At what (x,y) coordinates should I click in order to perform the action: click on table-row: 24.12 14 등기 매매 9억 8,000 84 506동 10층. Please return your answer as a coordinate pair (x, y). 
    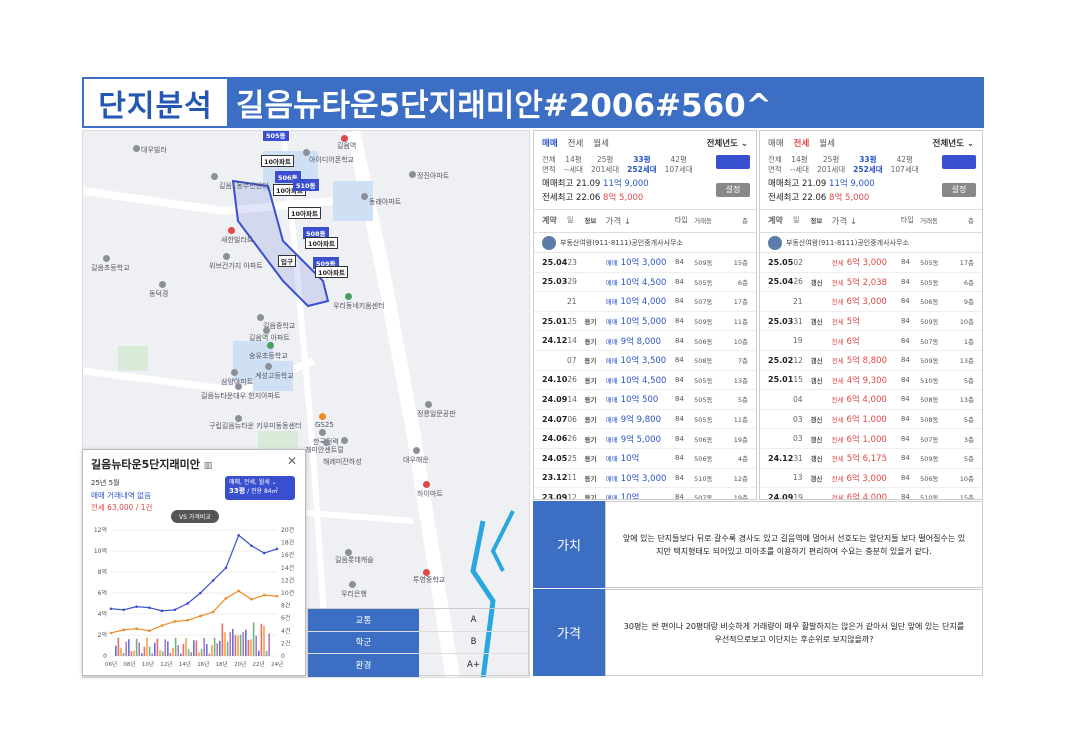
    Looking at the image, I should click on (645, 341).